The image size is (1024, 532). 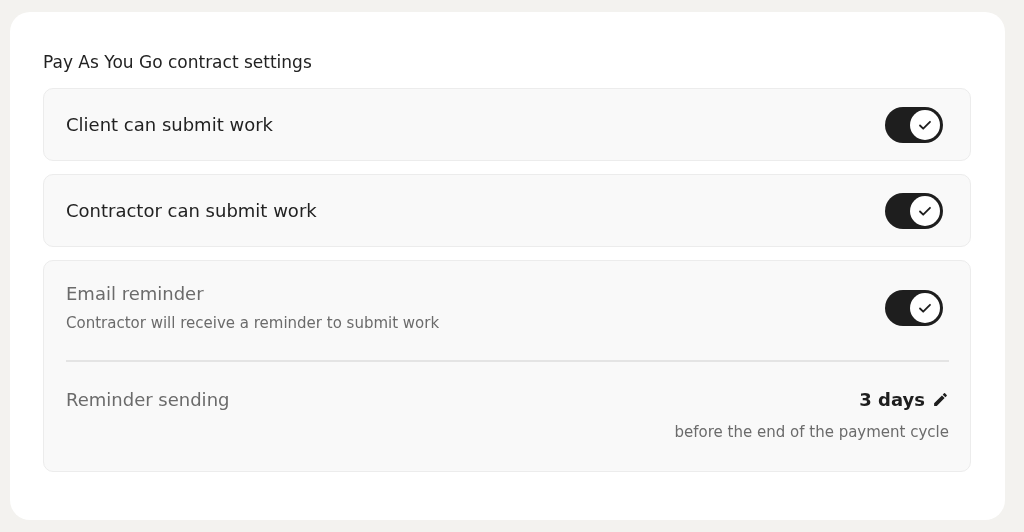 What do you see at coordinates (253, 323) in the screenshot?
I see `setting-description: Contractor will receive a reminder to submit work` at bounding box center [253, 323].